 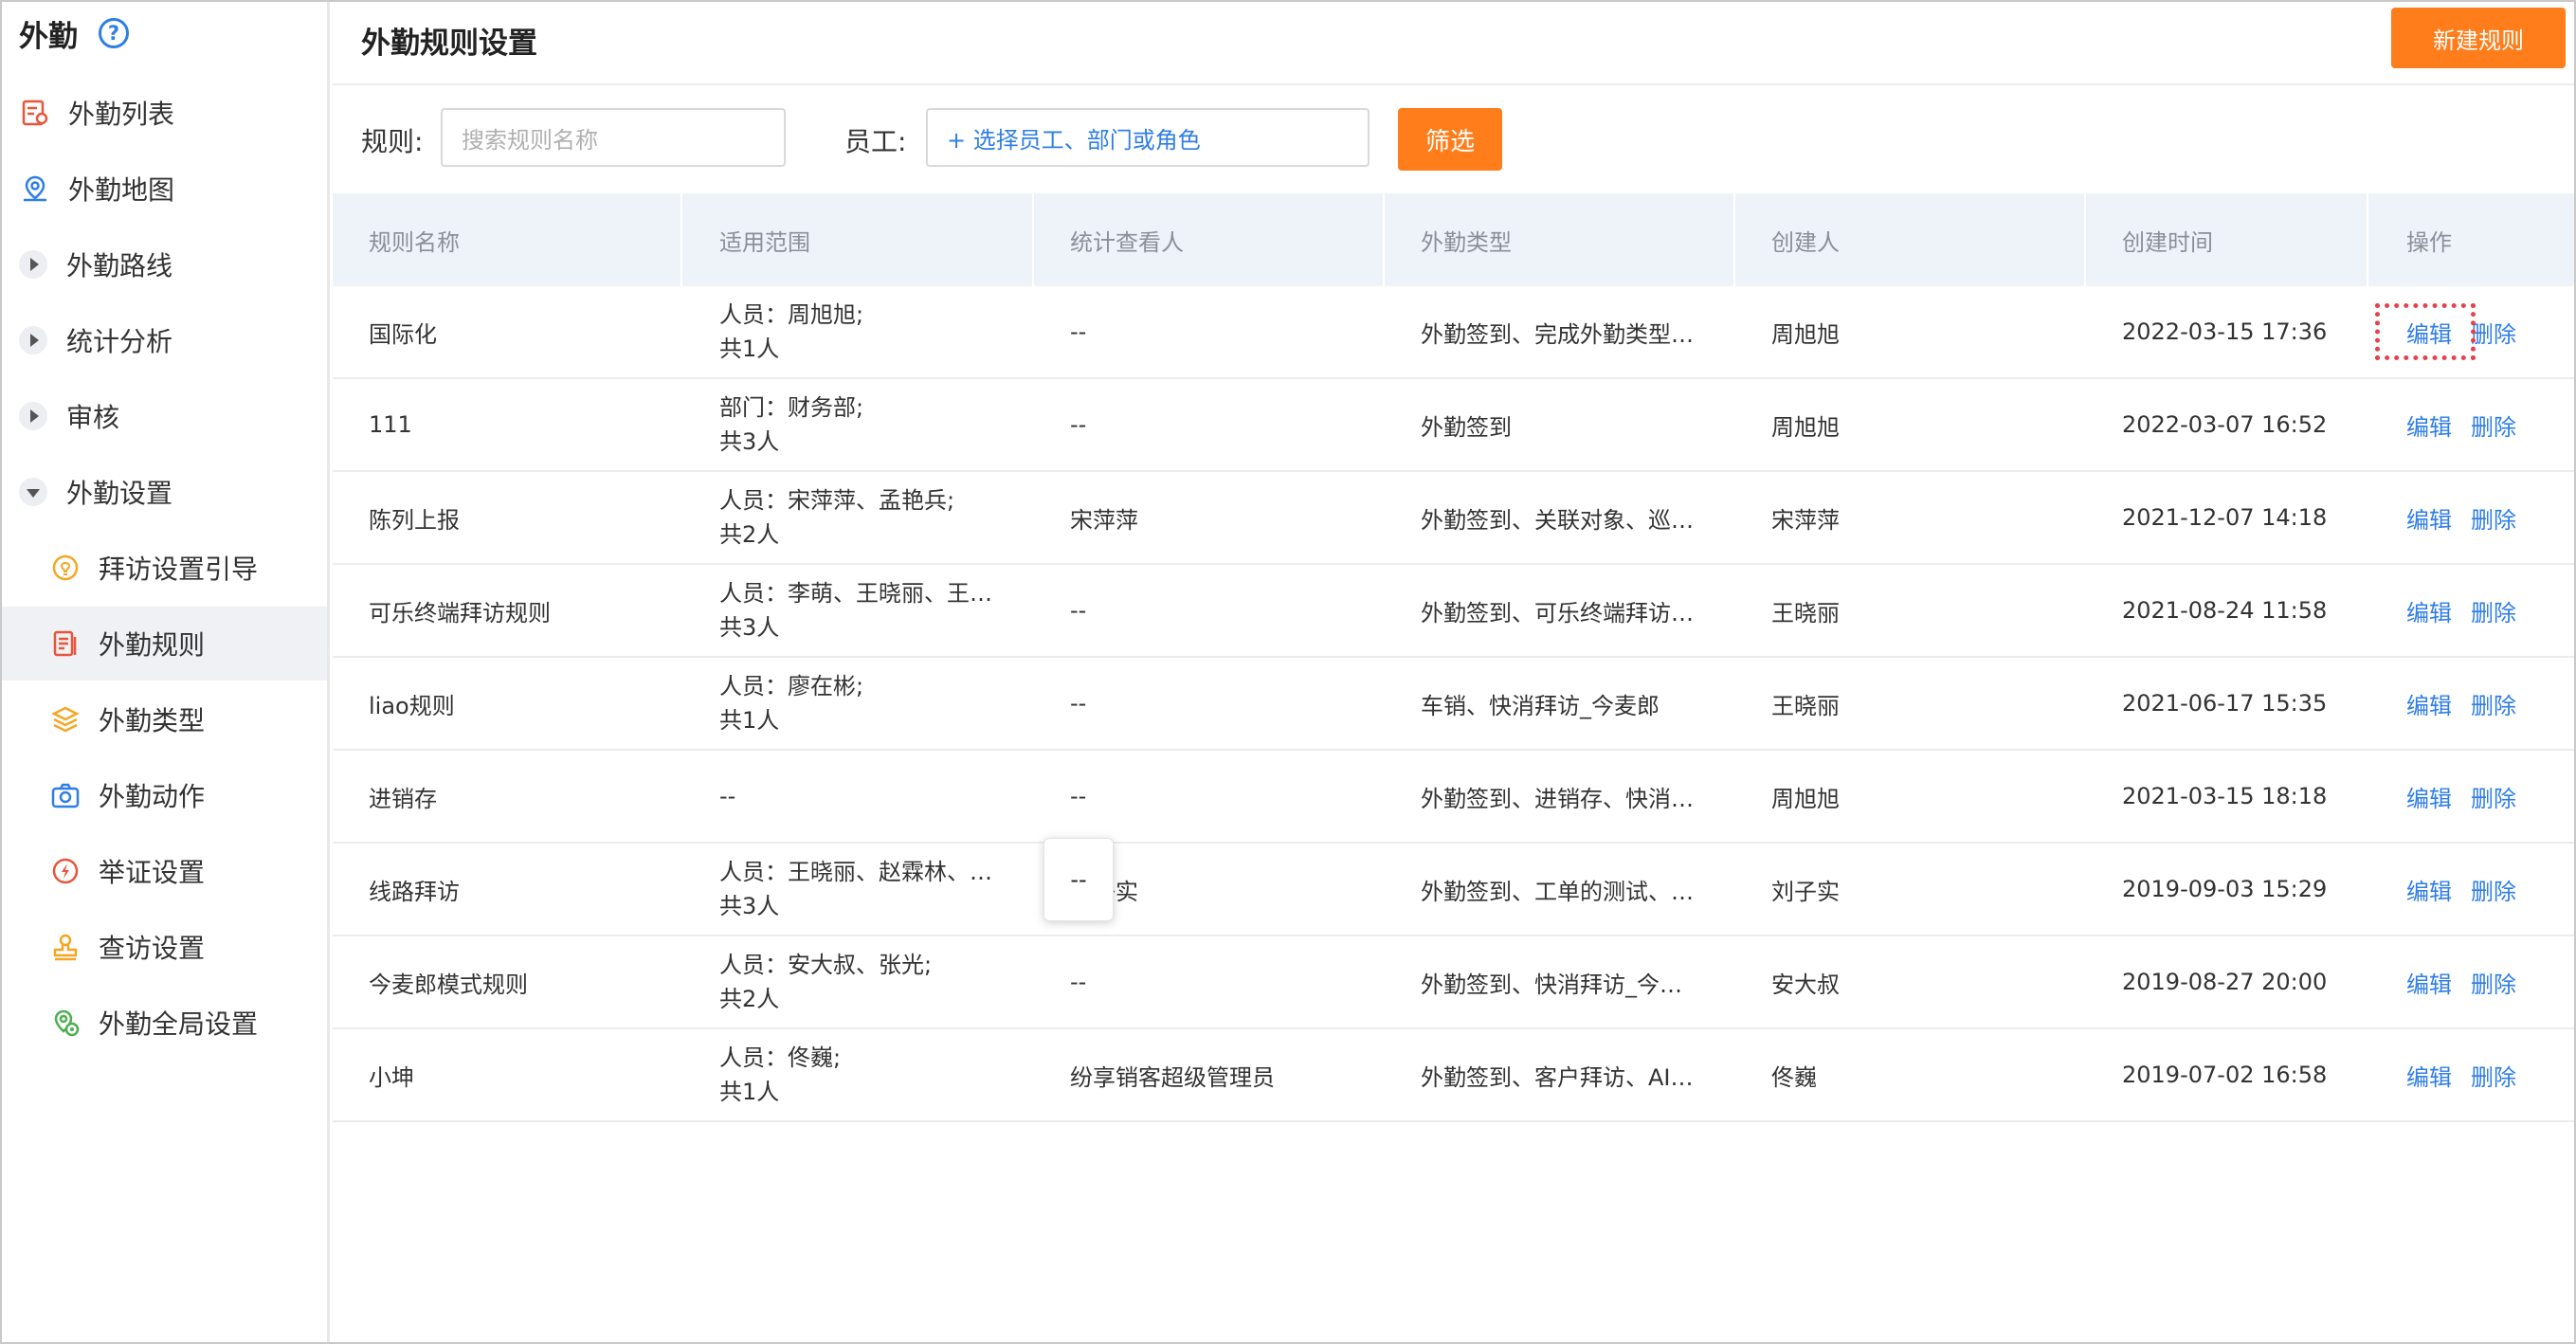 What do you see at coordinates (448, 984) in the screenshot?
I see `rule-name-cell: 今麦郎模式规则` at bounding box center [448, 984].